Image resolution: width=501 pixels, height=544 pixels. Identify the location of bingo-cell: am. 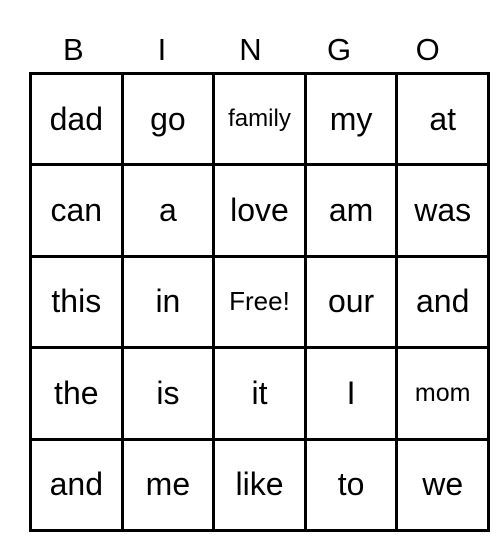
(351, 210).